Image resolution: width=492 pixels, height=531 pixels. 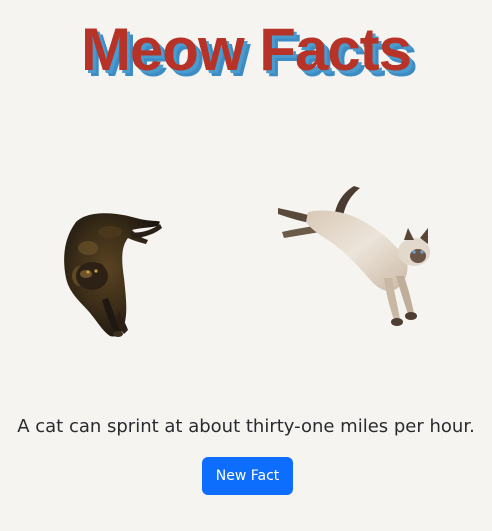 I want to click on siamese-cat-image, so click(x=354, y=256).